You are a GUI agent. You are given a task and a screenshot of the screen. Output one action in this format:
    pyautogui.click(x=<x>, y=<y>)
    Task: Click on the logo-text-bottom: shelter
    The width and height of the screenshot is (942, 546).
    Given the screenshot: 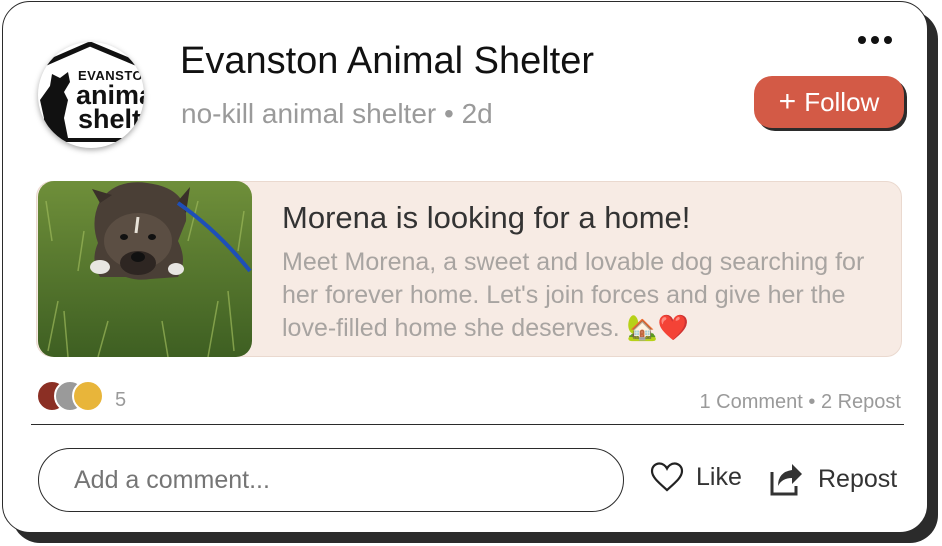 What is the action you would take?
    pyautogui.click(x=111, y=119)
    